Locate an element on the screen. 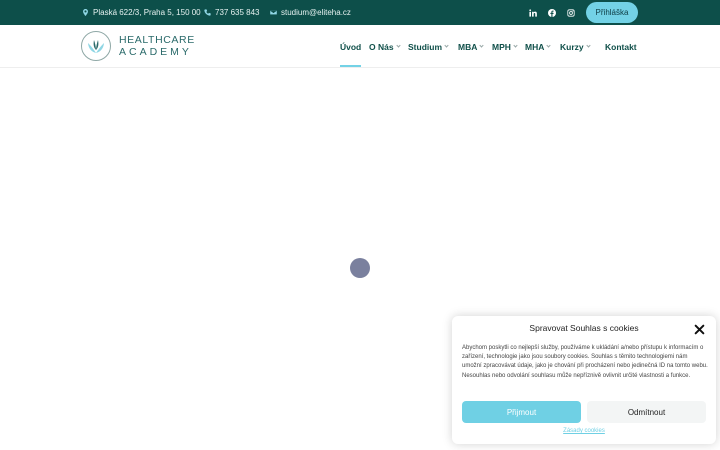 The height and width of the screenshot is (450, 720). phone-icon is located at coordinates (207, 12).